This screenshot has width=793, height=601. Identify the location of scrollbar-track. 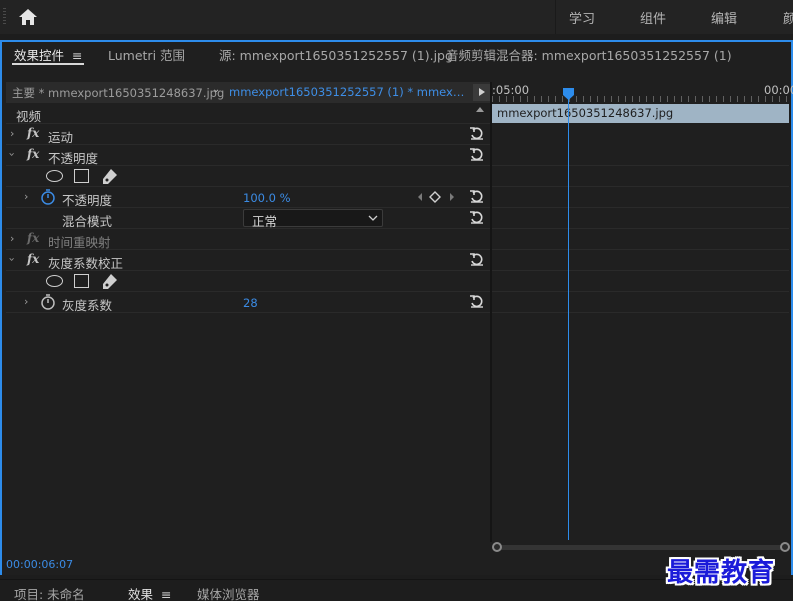
(640, 547).